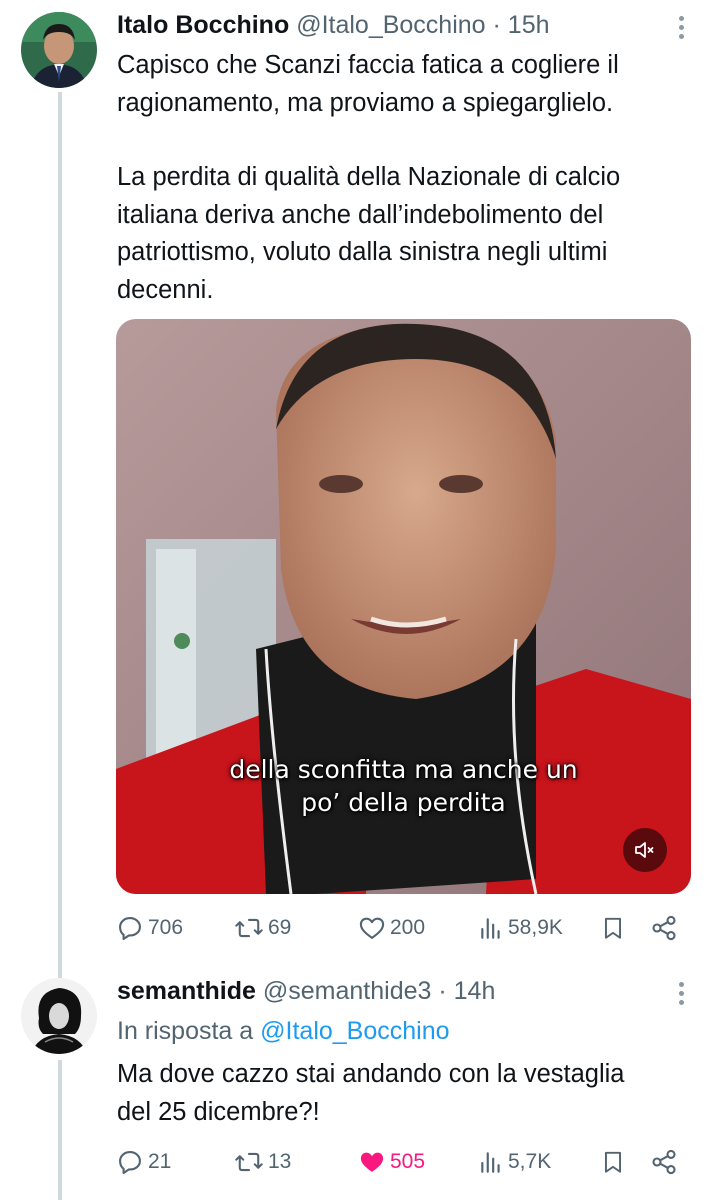 The image size is (713, 1200). What do you see at coordinates (408, 1161) in the screenshot?
I see `like-count: 505` at bounding box center [408, 1161].